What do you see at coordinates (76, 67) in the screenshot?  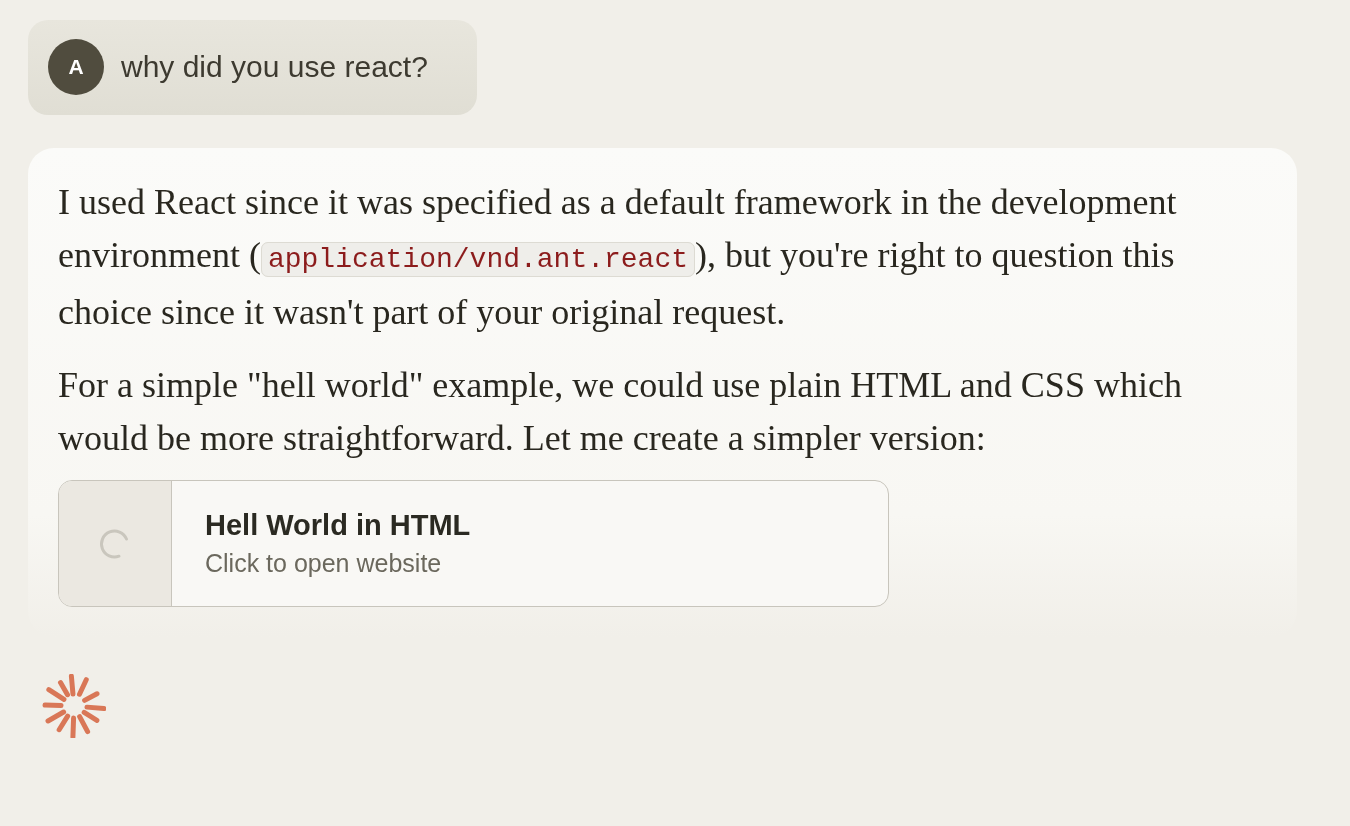 I see `user-avatar: A` at bounding box center [76, 67].